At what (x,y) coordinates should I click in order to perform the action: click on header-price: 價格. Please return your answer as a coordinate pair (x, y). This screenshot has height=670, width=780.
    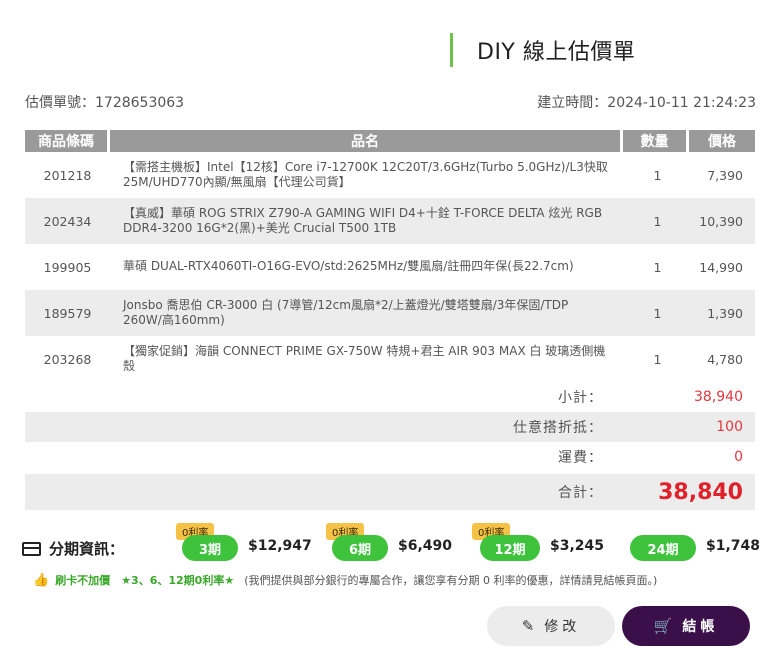
    Looking at the image, I should click on (722, 141).